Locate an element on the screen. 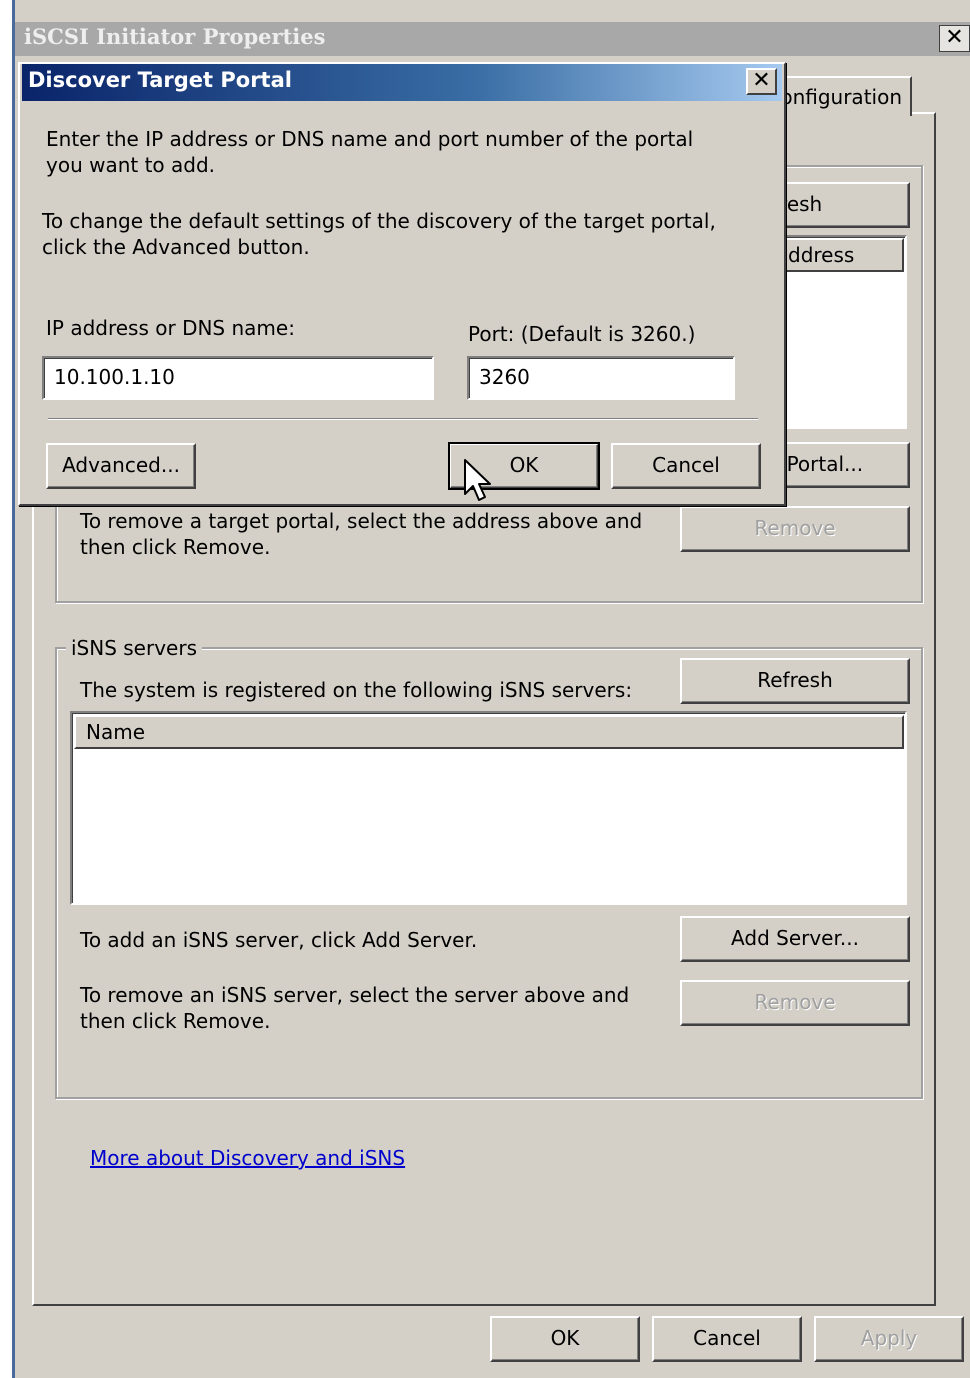 This screenshot has width=970, height=1378. isns-group-legend: iSNS servers is located at coordinates (134, 648).